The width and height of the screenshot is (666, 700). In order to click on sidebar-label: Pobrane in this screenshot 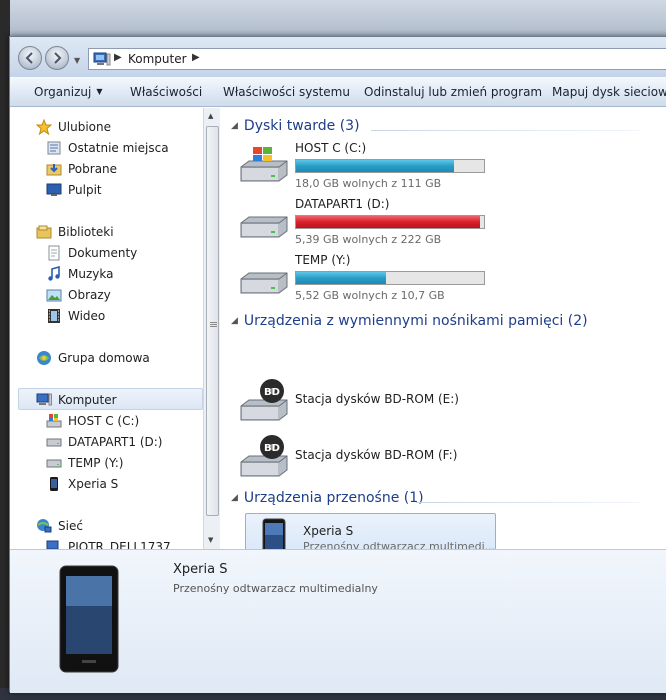, I will do `click(93, 169)`.